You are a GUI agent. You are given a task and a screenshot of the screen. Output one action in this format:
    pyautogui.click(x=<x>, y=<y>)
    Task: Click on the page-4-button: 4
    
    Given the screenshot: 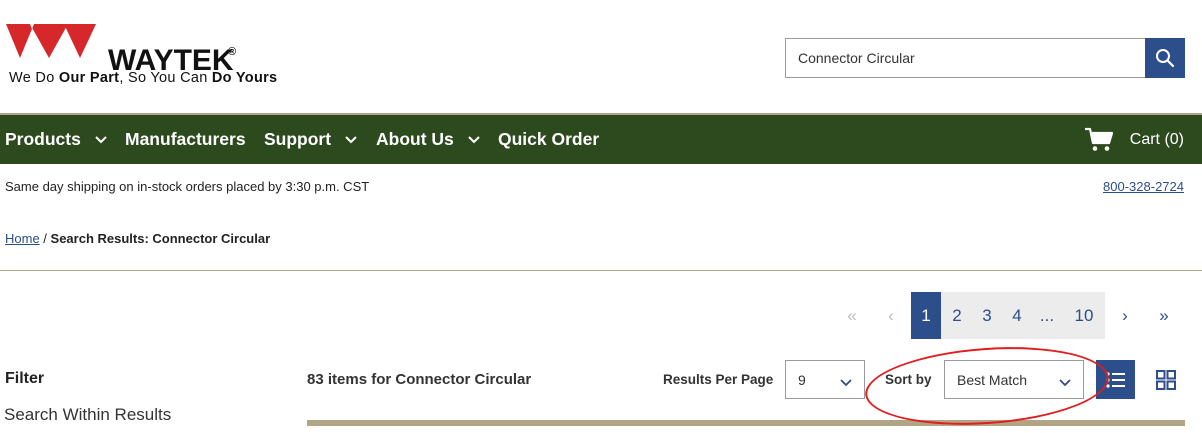 What is the action you would take?
    pyautogui.click(x=1017, y=315)
    